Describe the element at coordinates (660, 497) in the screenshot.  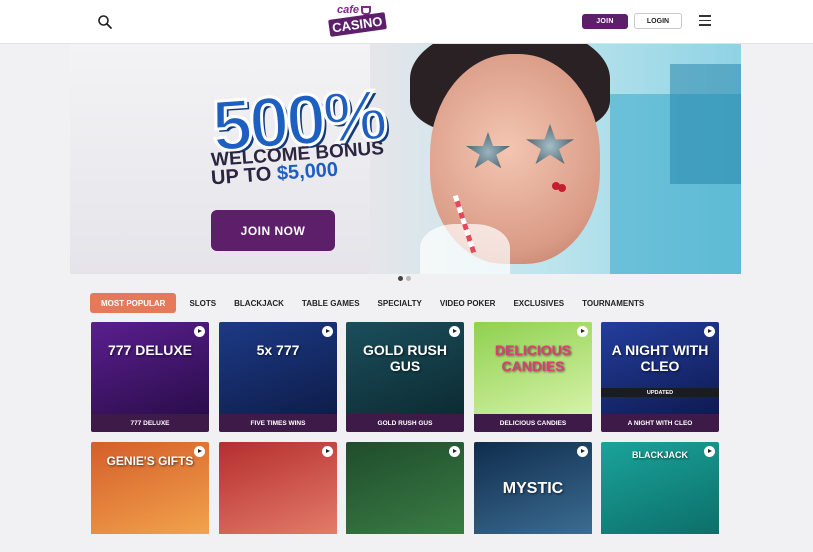
I see `game-card: BLACKJACK` at that location.